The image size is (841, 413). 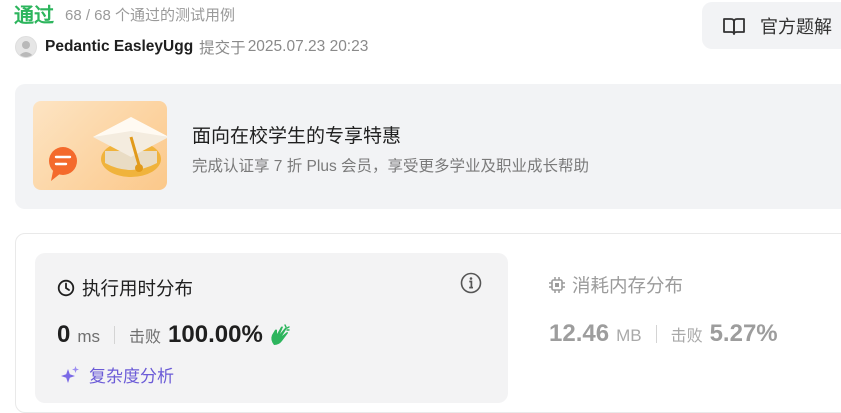 What do you see at coordinates (215, 334) in the screenshot?
I see `runtime-beat-percent: 100.00%` at bounding box center [215, 334].